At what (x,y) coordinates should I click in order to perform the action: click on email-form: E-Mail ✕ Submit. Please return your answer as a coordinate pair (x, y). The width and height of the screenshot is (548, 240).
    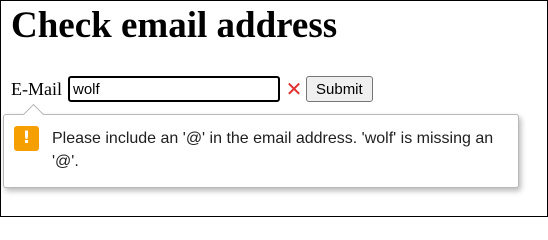
    Looking at the image, I should click on (192, 89).